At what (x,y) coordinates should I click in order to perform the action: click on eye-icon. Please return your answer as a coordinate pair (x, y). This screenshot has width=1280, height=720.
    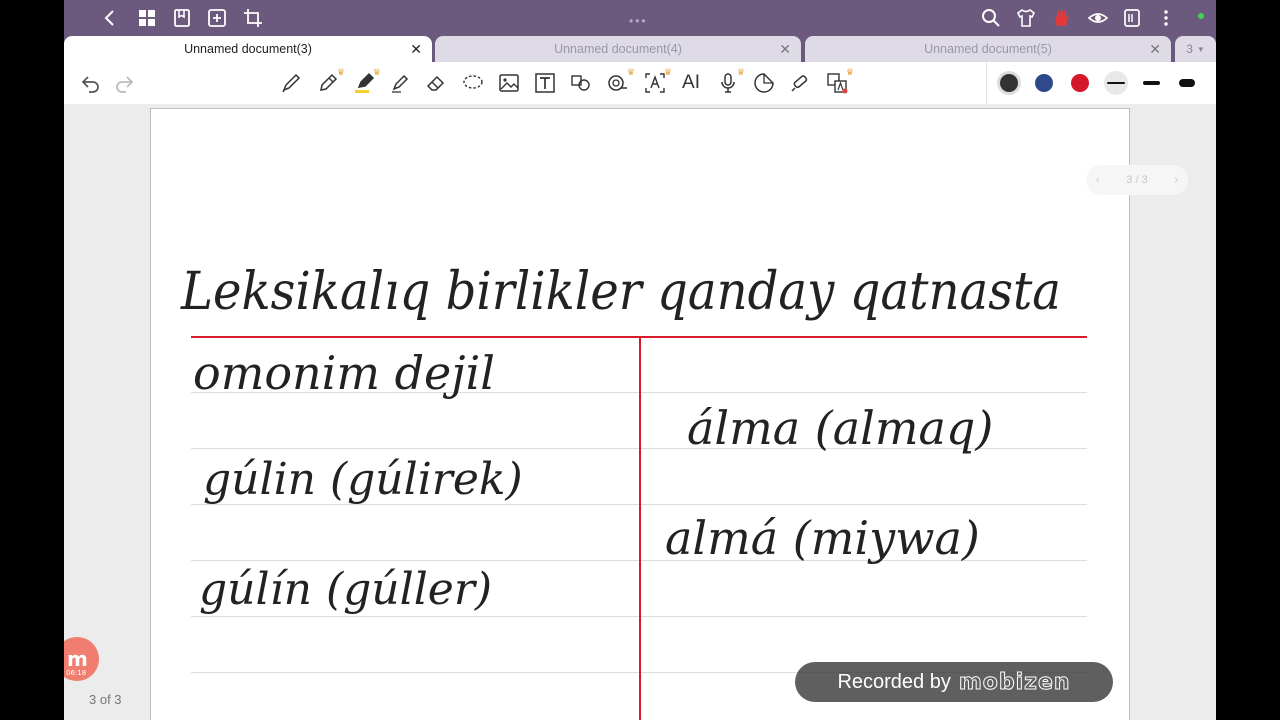
    Looking at the image, I should click on (1098, 18).